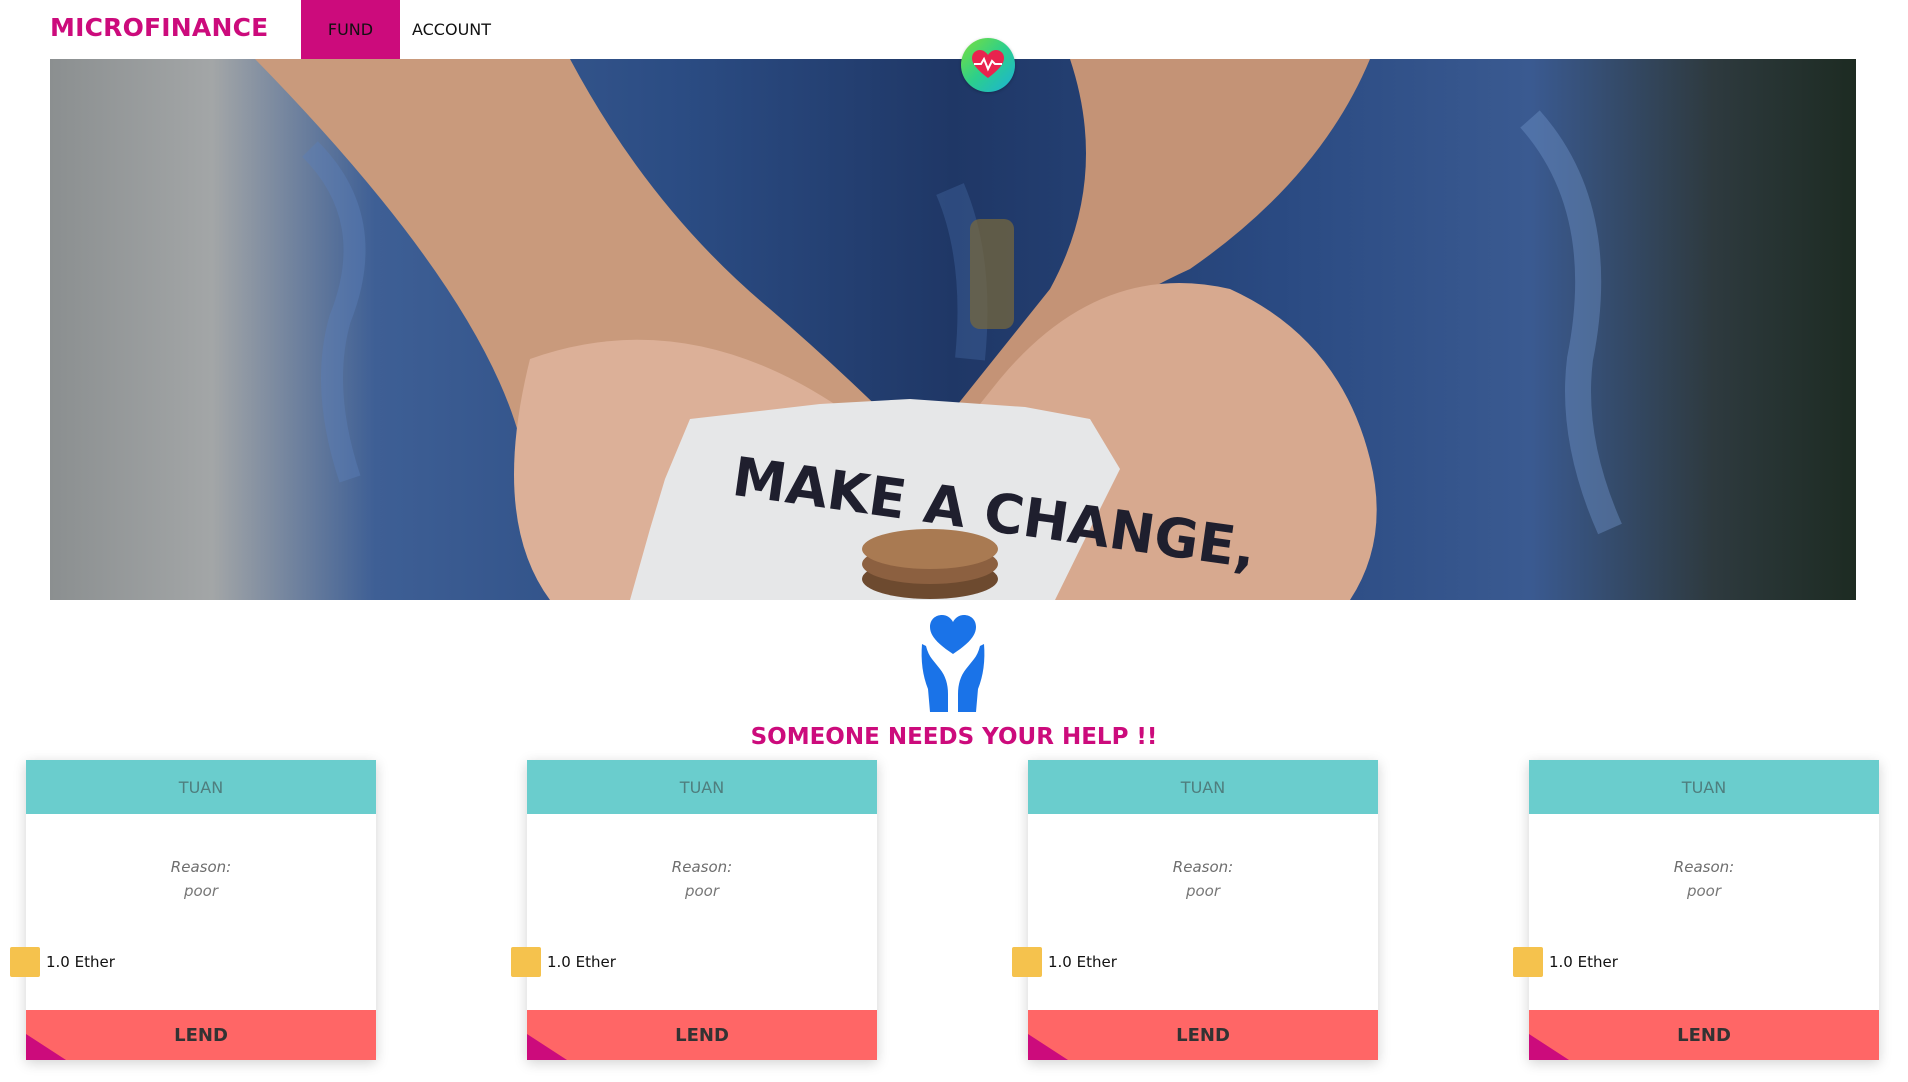 This screenshot has height=1082, width=1908. I want to click on heart-pulse-icon, so click(988, 65).